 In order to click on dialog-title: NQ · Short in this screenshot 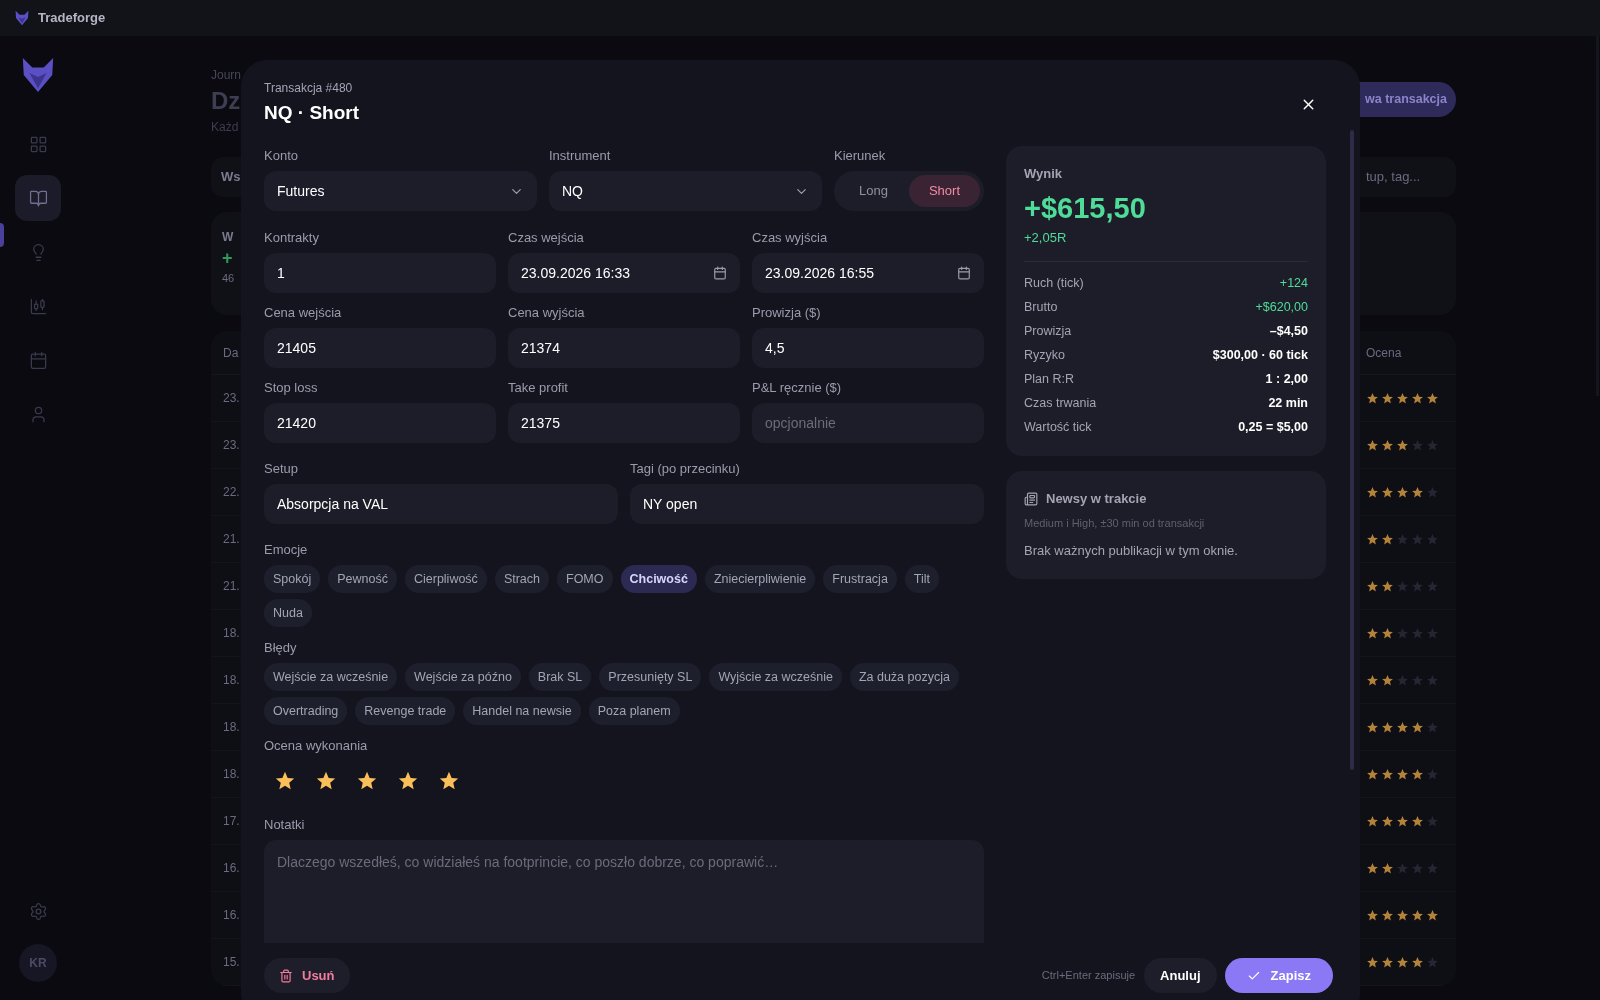, I will do `click(311, 113)`.